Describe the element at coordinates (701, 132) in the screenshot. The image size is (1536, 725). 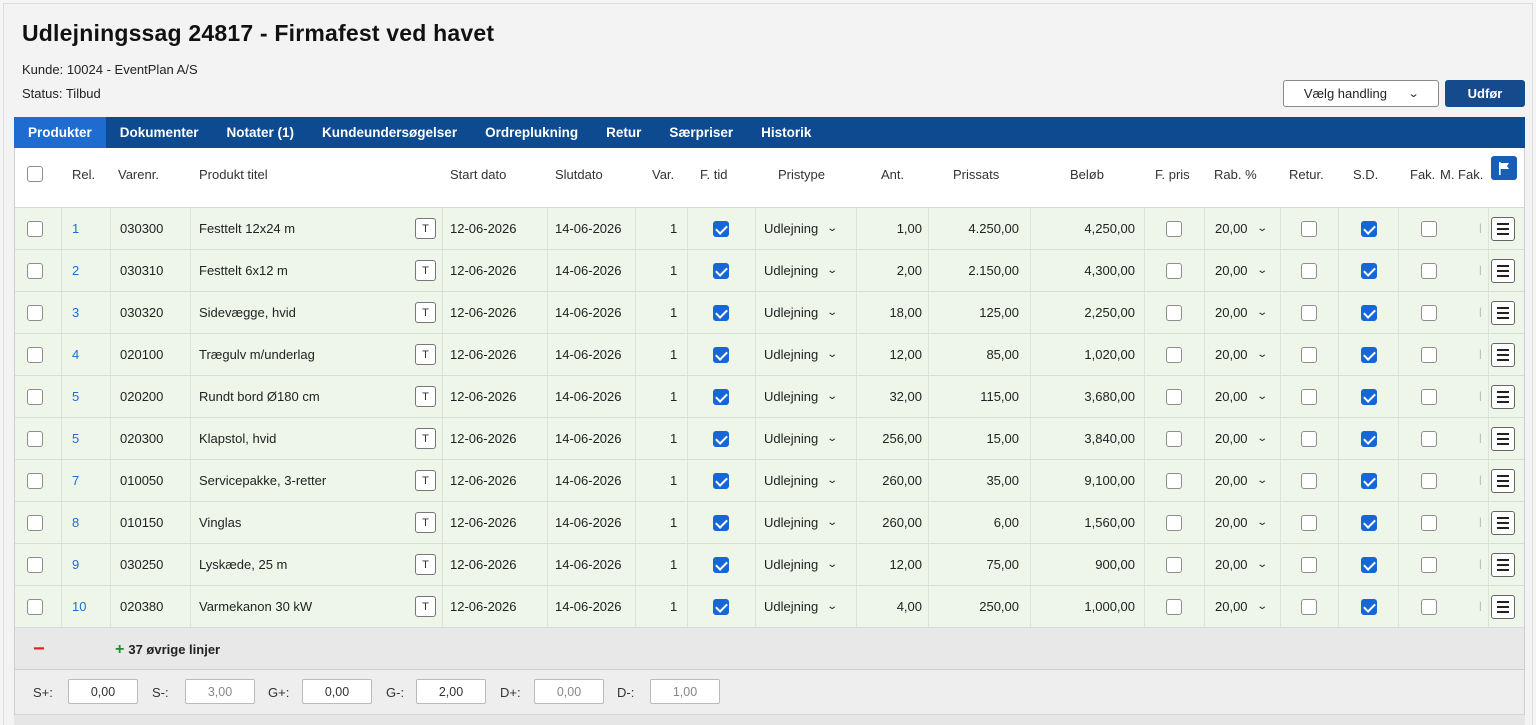
I see `tab-saerpriser: Særpriser` at that location.